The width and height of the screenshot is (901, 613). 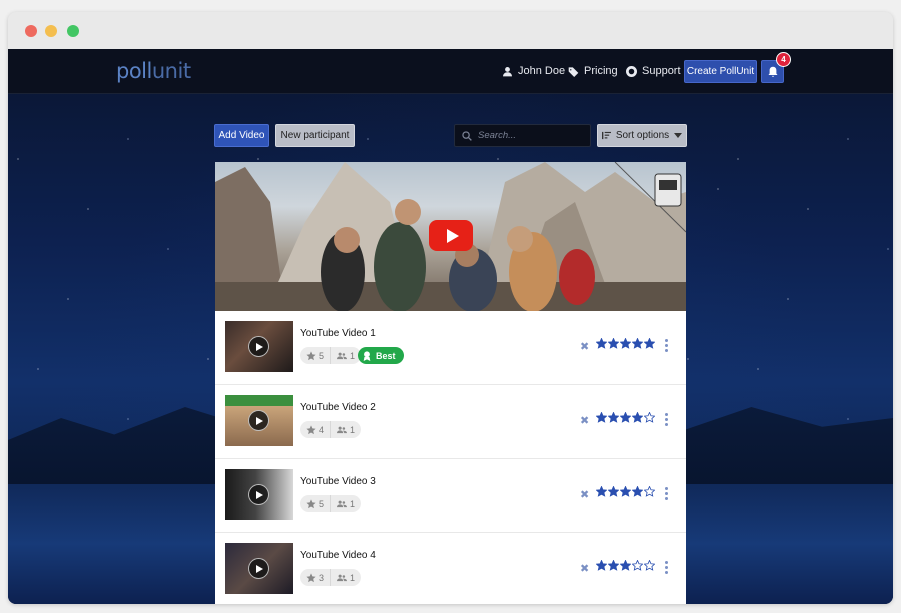 What do you see at coordinates (241, 135) in the screenshot?
I see `add-video-button: Add Video` at bounding box center [241, 135].